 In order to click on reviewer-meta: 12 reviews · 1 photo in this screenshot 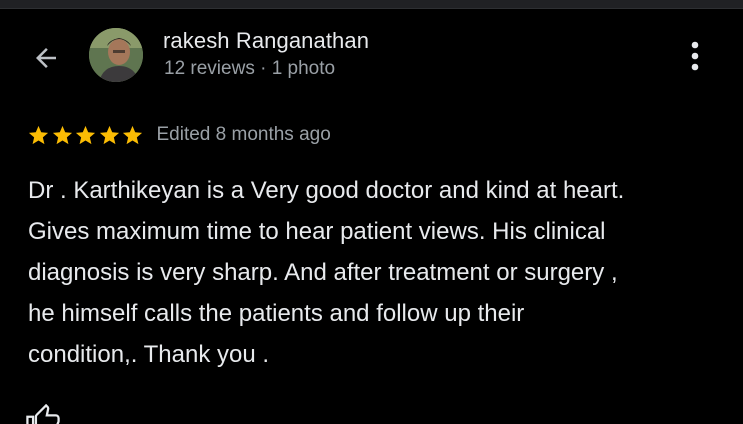, I will do `click(250, 68)`.